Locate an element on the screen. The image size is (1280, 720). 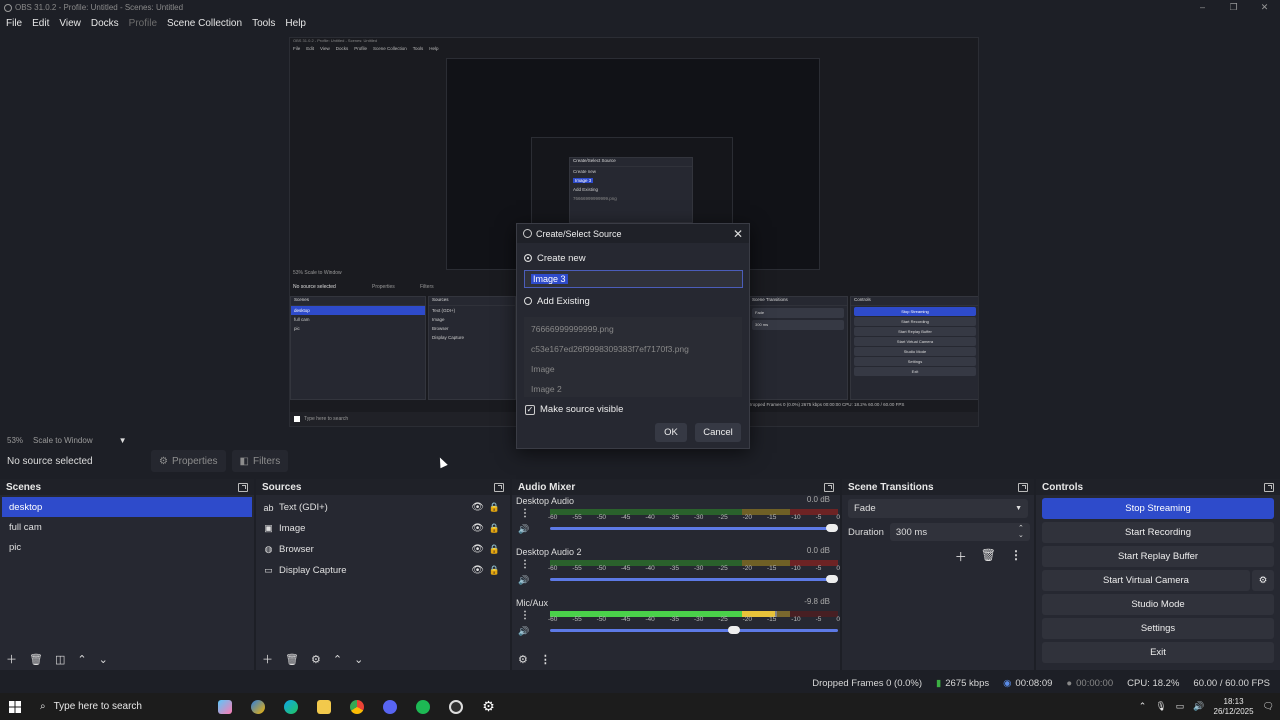
properties-button: ⚙ Properties is located at coordinates (188, 461).